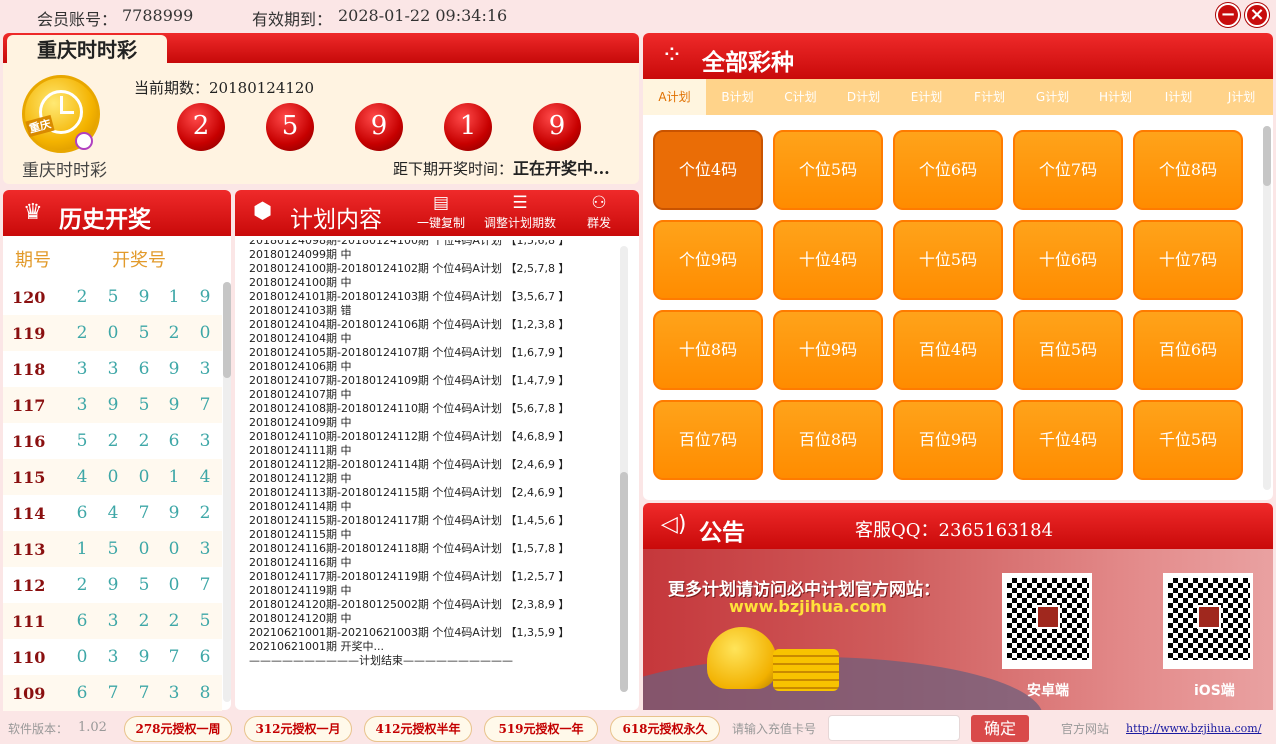  What do you see at coordinates (300, 534) in the screenshot?
I see `plan-line: 20180124115期 中` at bounding box center [300, 534].